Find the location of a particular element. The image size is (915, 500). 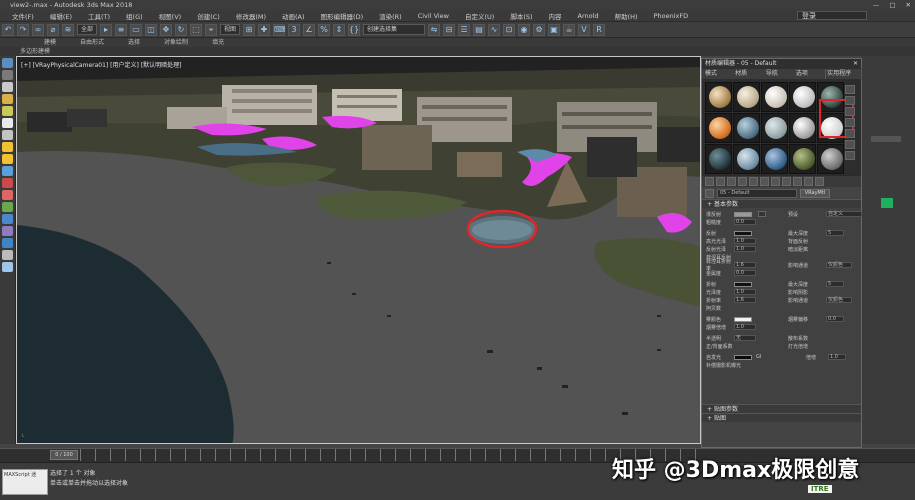

daylight-icon is located at coordinates (7, 159).